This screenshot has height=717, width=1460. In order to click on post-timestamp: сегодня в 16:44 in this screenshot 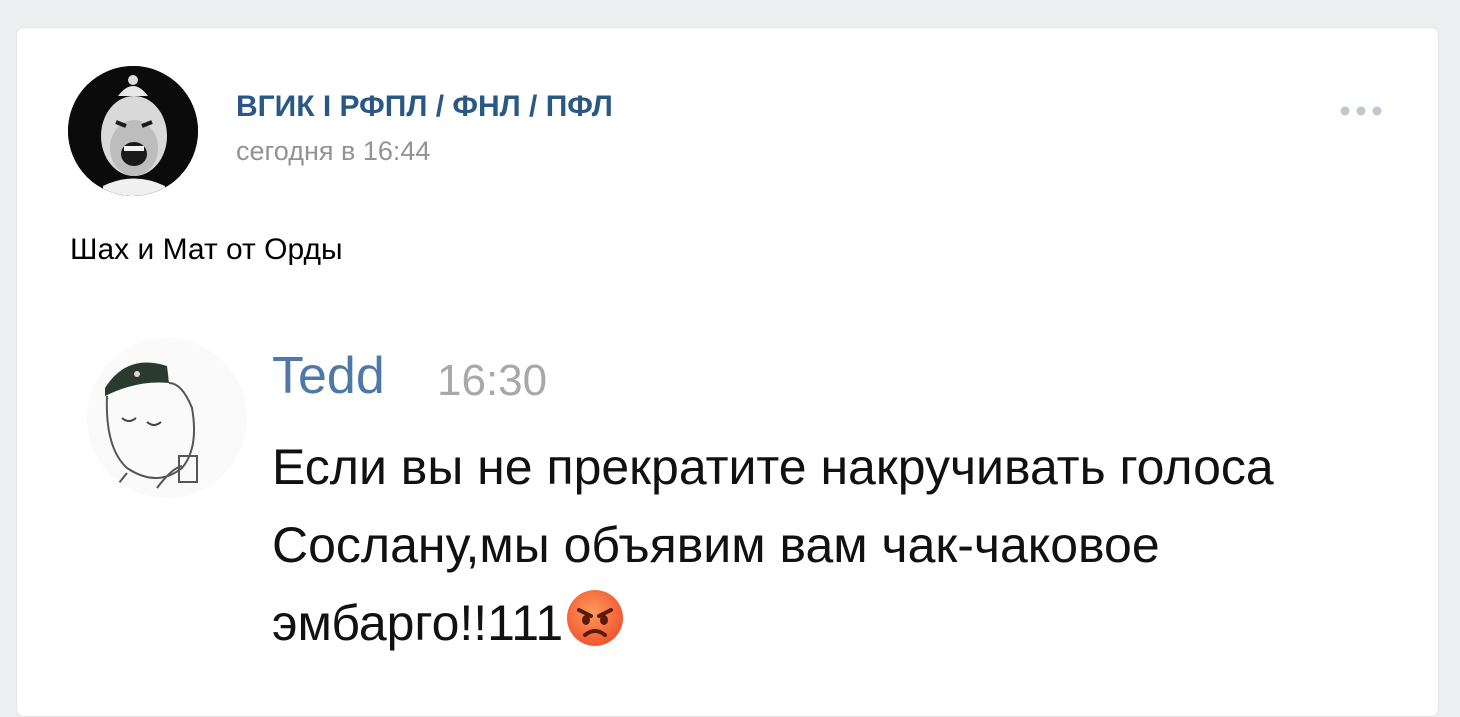, I will do `click(333, 151)`.